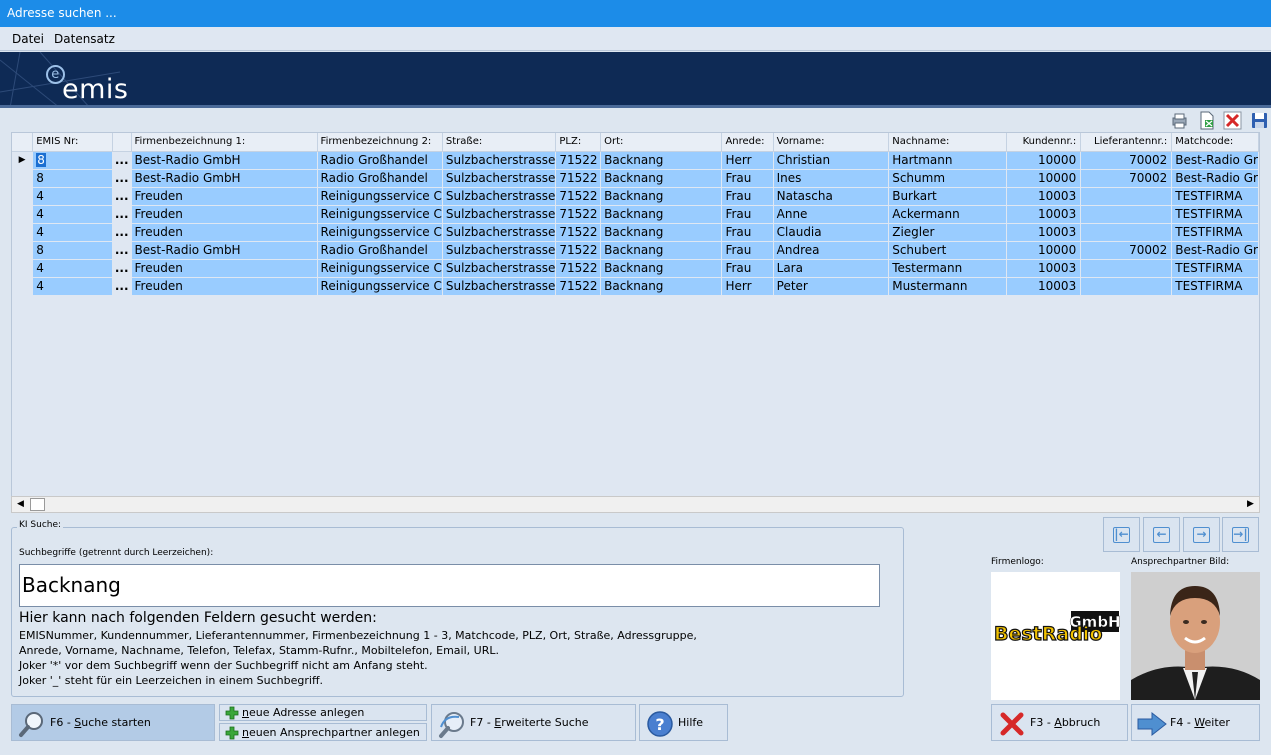  What do you see at coordinates (831, 196) in the screenshot?
I see `cell-vorname: Natascha` at bounding box center [831, 196].